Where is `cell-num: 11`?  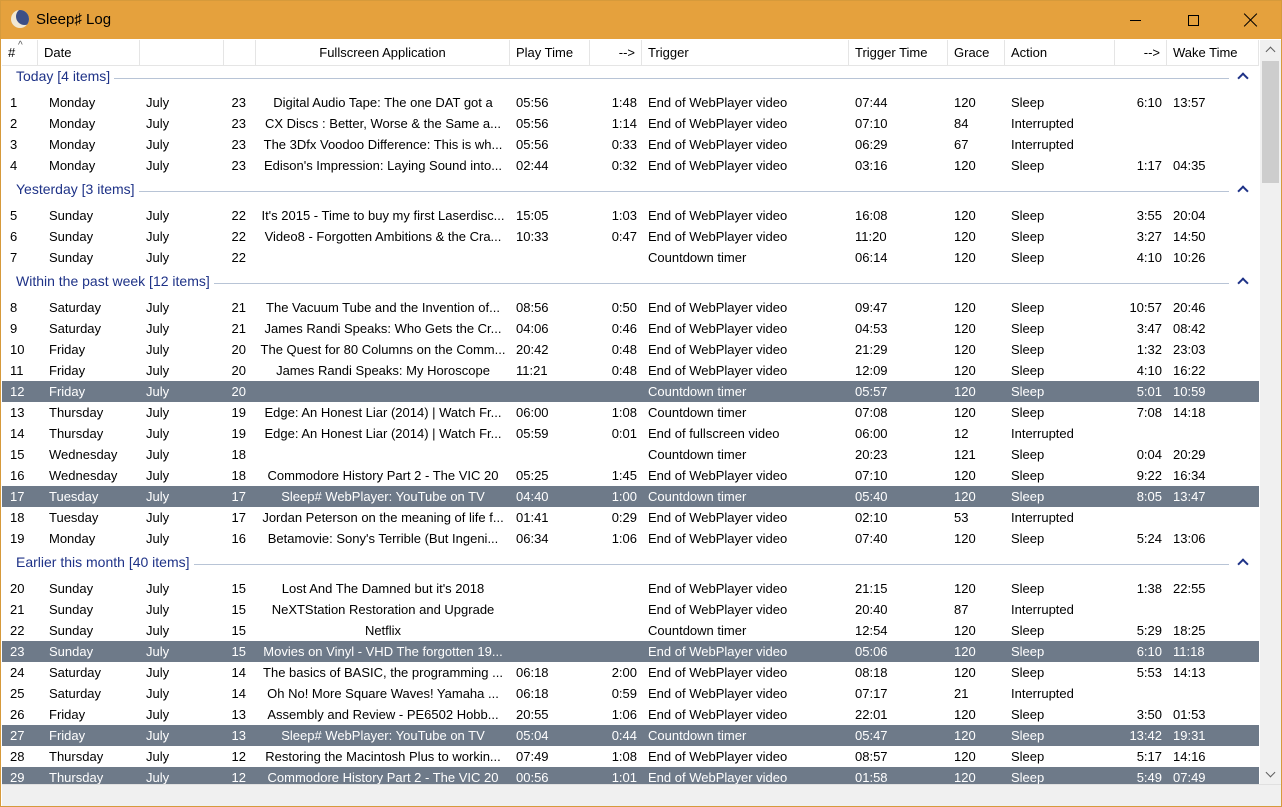 cell-num: 11 is located at coordinates (17, 370).